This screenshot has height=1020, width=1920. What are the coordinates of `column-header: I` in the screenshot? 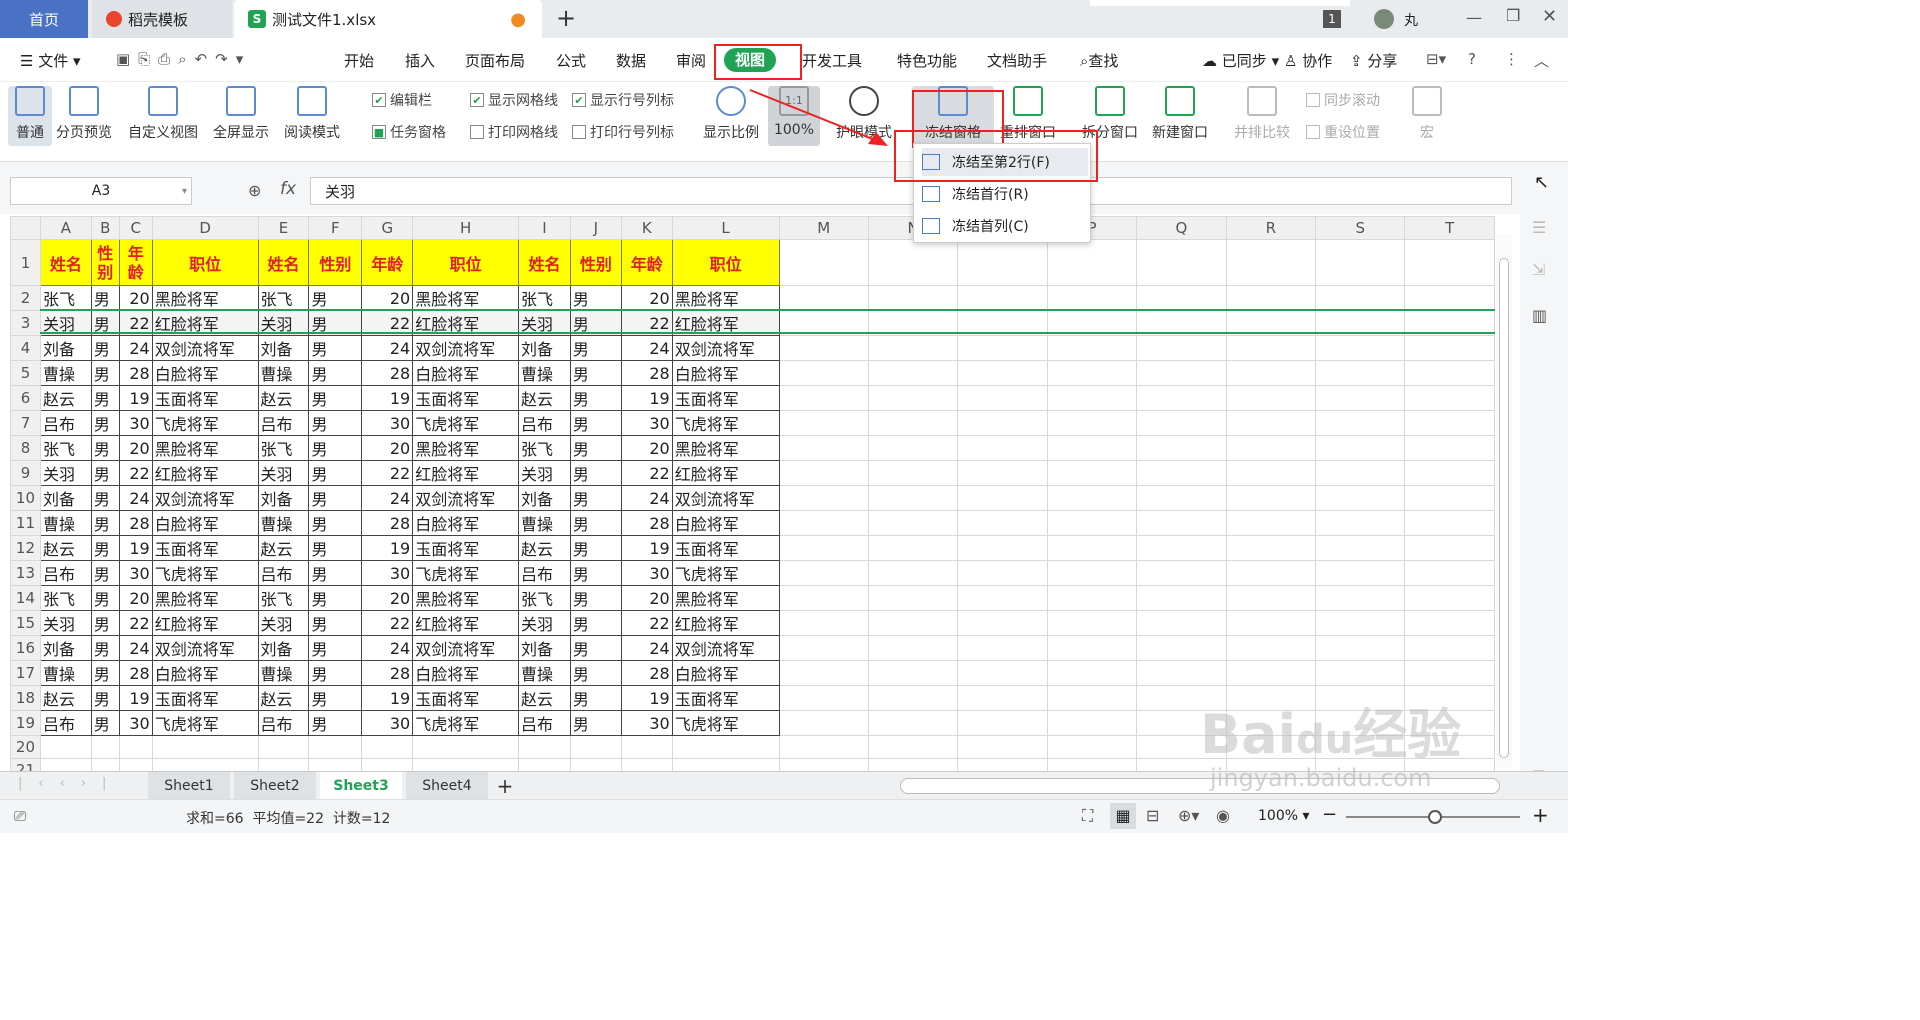 It's located at (544, 228).